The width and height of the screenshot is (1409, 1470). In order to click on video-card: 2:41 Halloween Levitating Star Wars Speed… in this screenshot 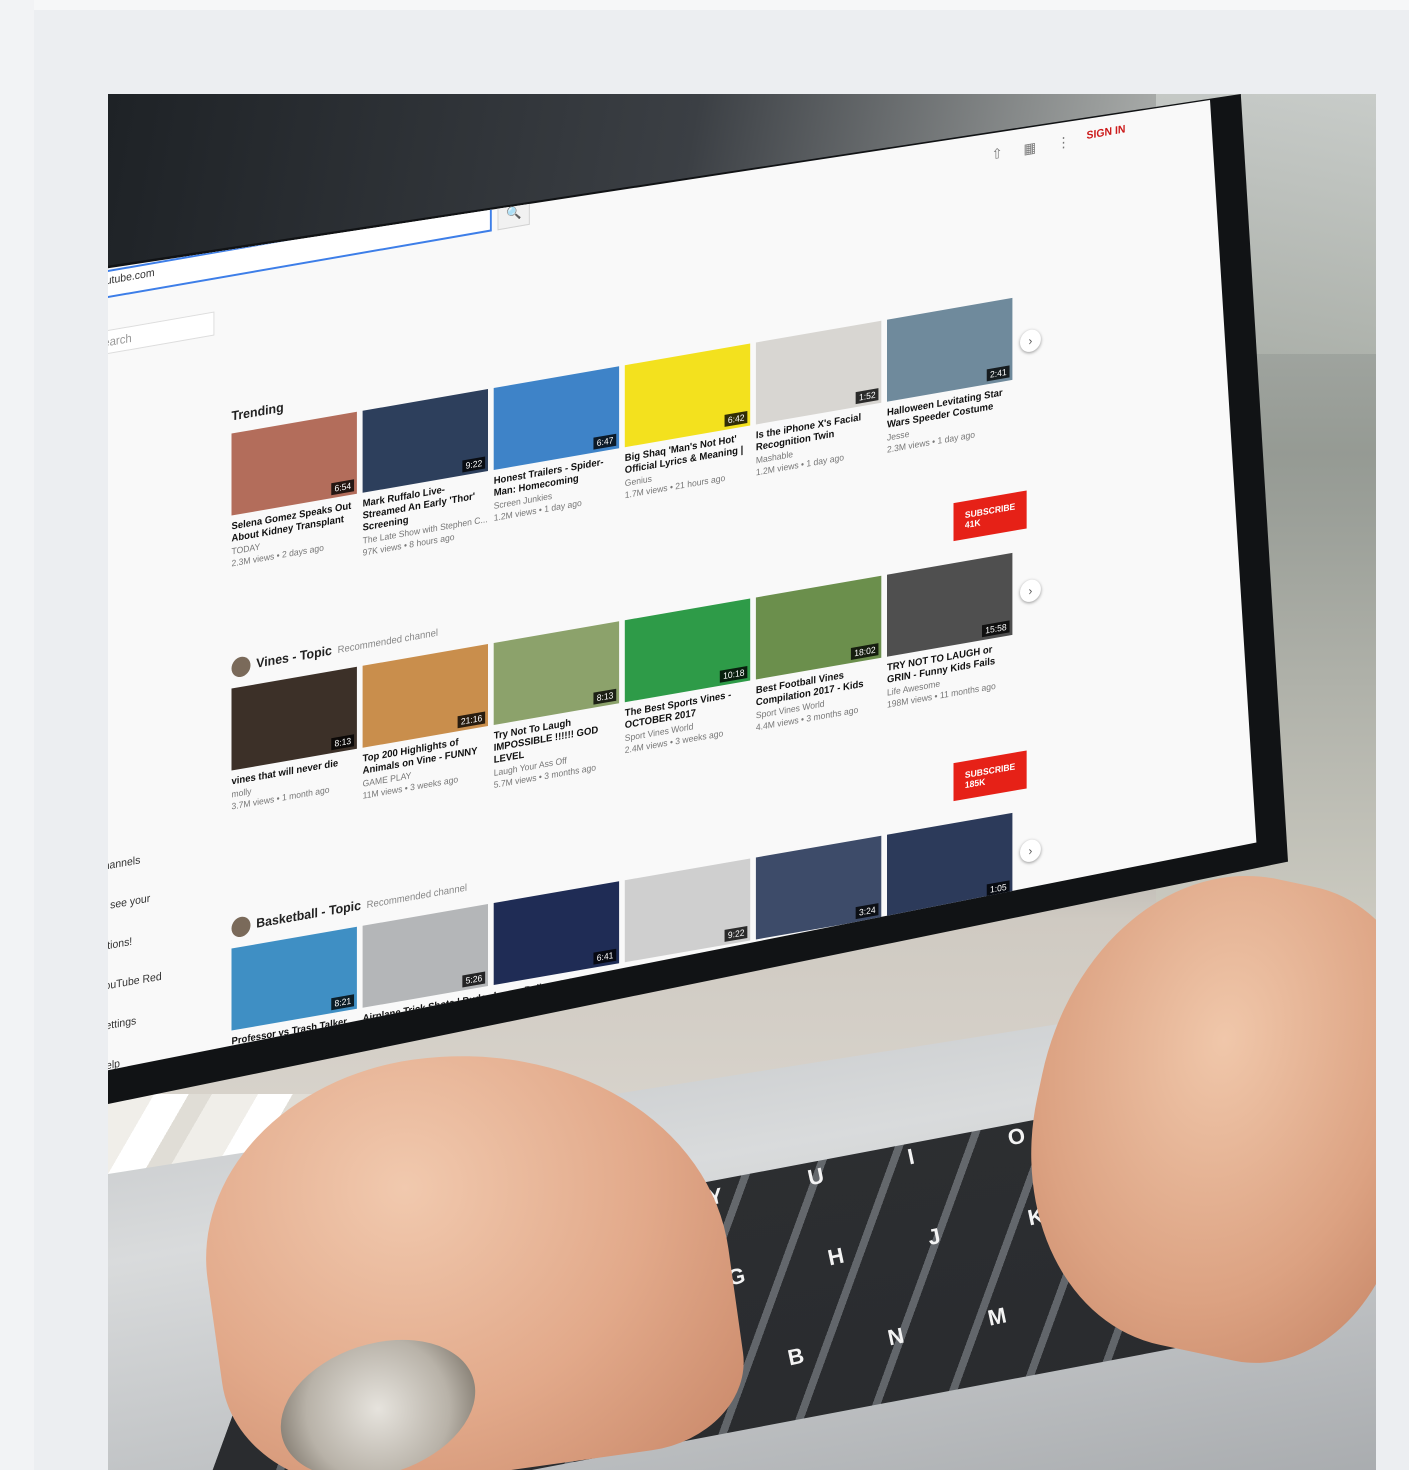, I will do `click(950, 382)`.